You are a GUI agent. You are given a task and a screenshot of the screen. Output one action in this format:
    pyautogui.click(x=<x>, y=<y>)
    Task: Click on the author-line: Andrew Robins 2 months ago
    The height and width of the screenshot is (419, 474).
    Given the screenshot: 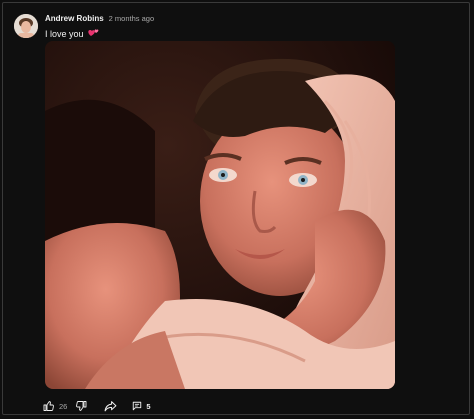 What is the action you would take?
    pyautogui.click(x=99, y=20)
    